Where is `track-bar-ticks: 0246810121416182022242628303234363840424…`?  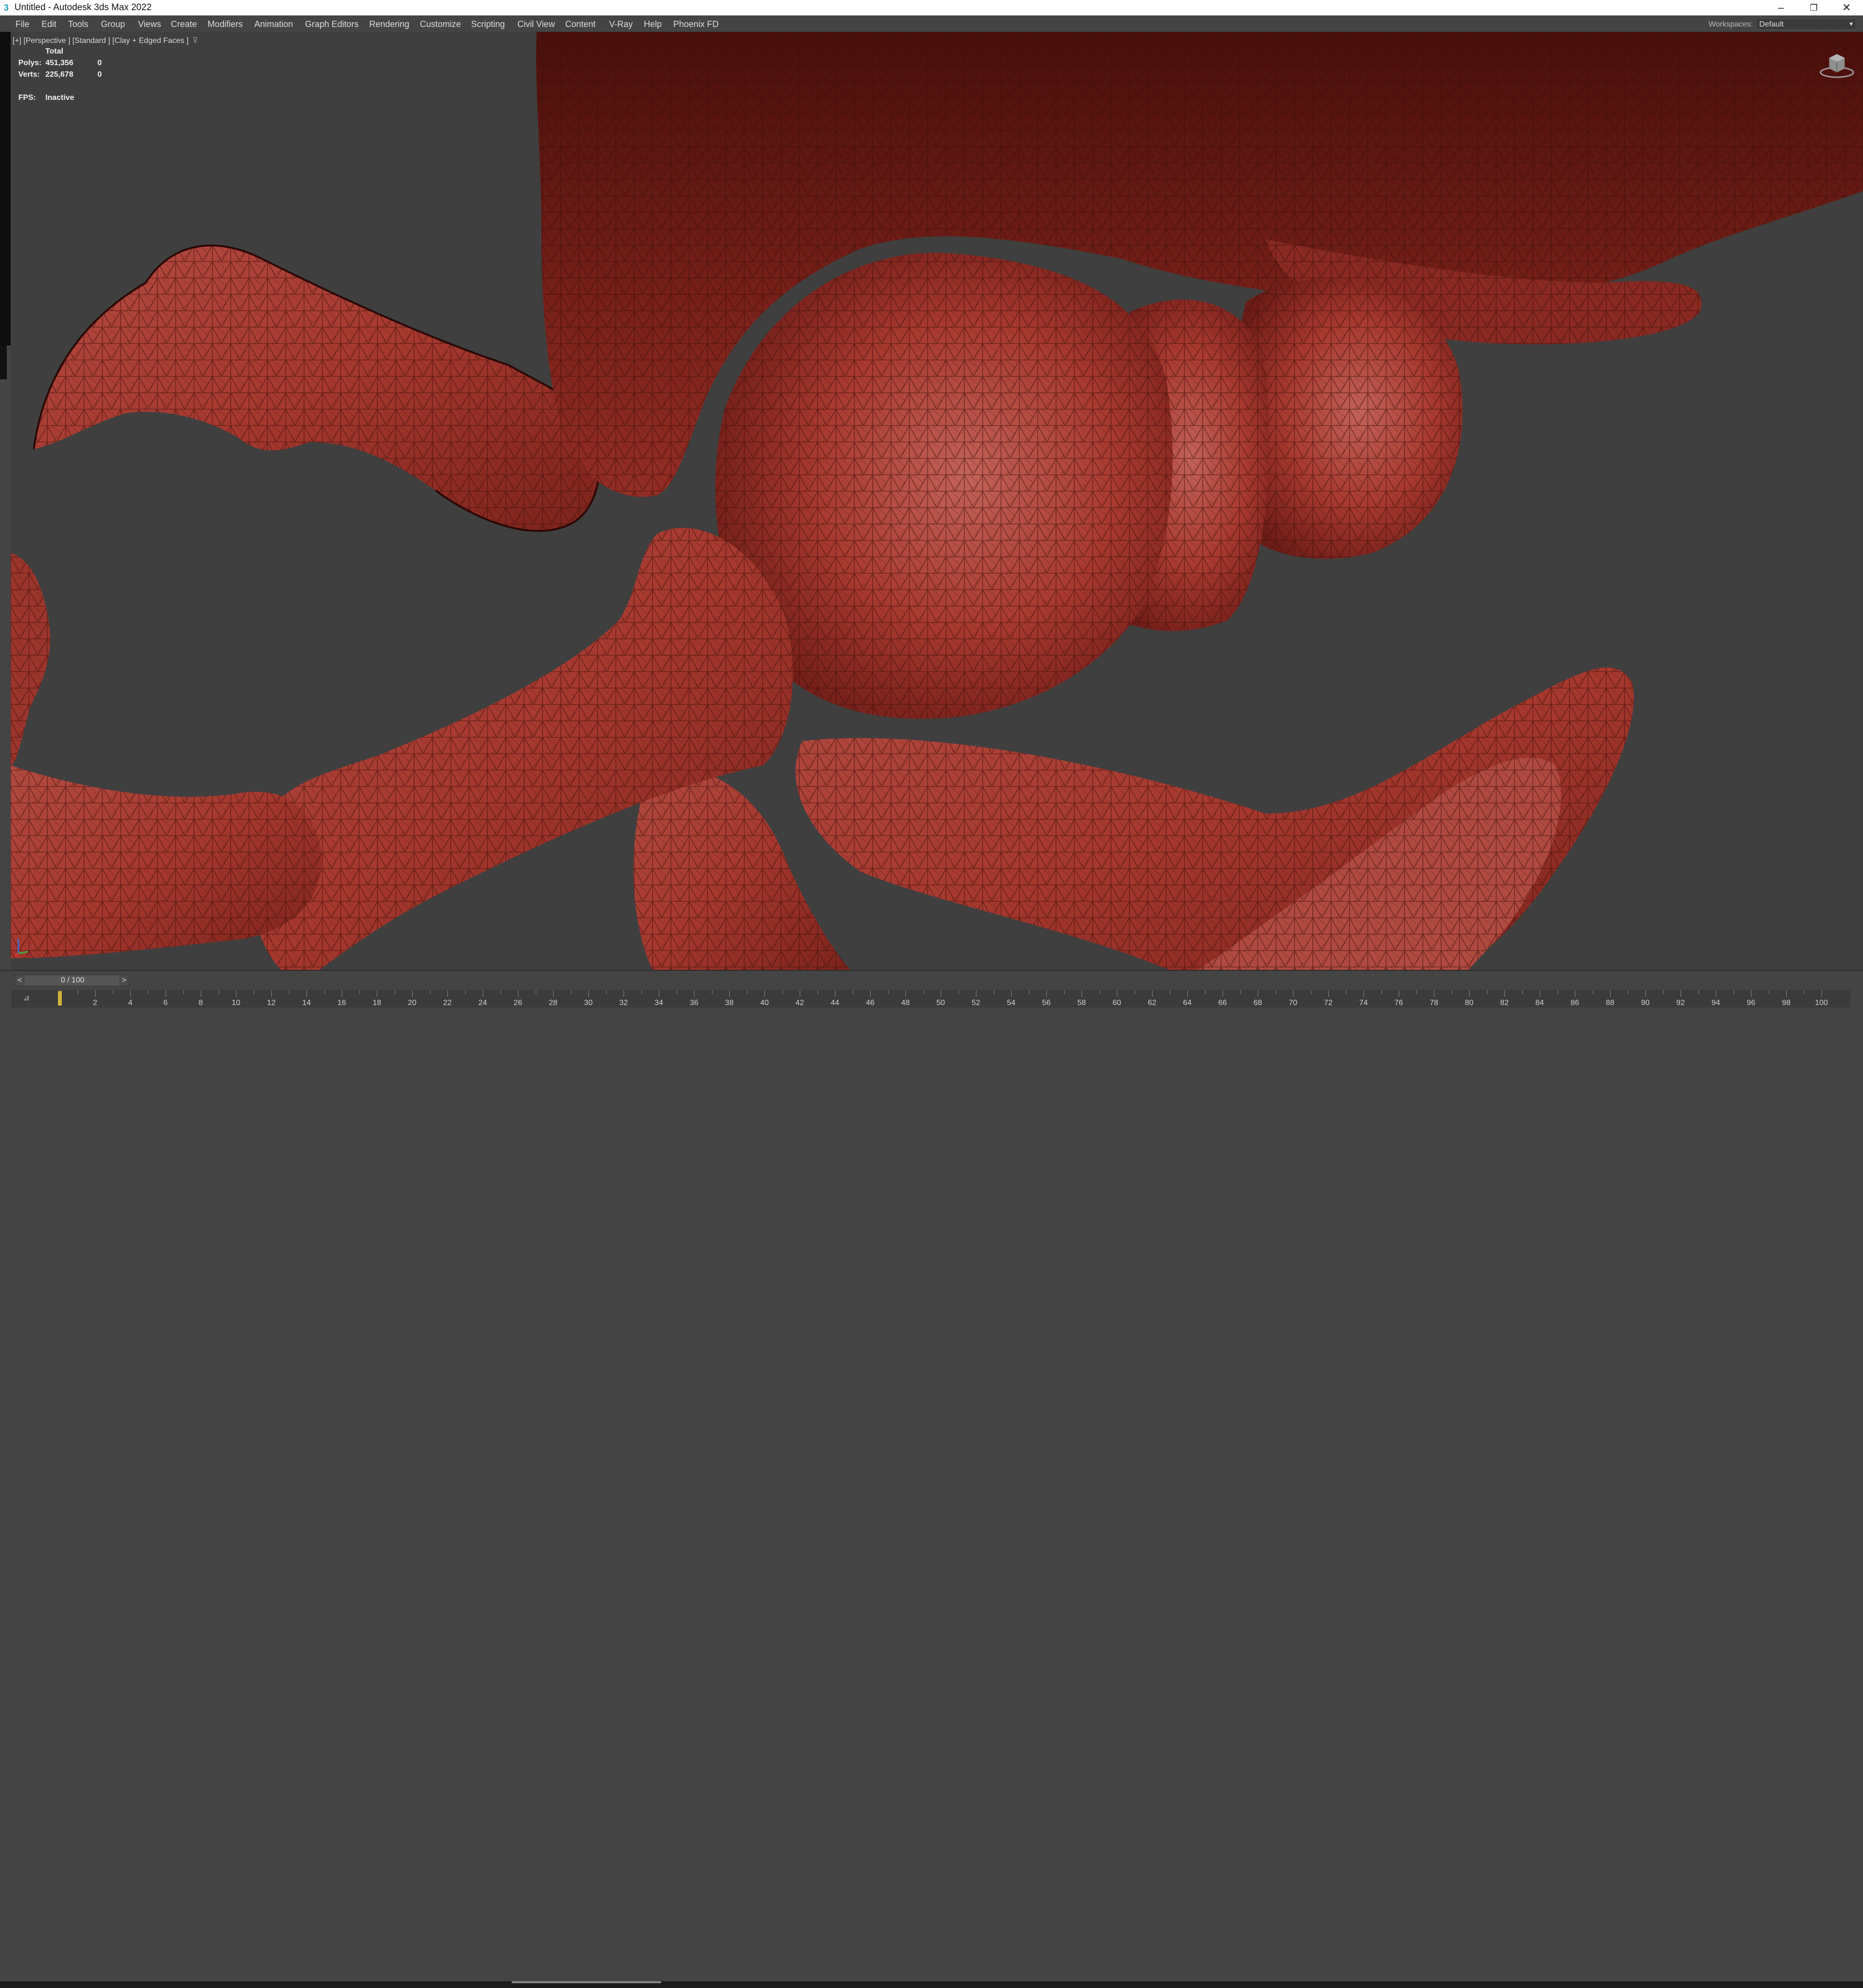 track-bar-ticks: 0246810121416182022242628303234363840424… is located at coordinates (931, 999).